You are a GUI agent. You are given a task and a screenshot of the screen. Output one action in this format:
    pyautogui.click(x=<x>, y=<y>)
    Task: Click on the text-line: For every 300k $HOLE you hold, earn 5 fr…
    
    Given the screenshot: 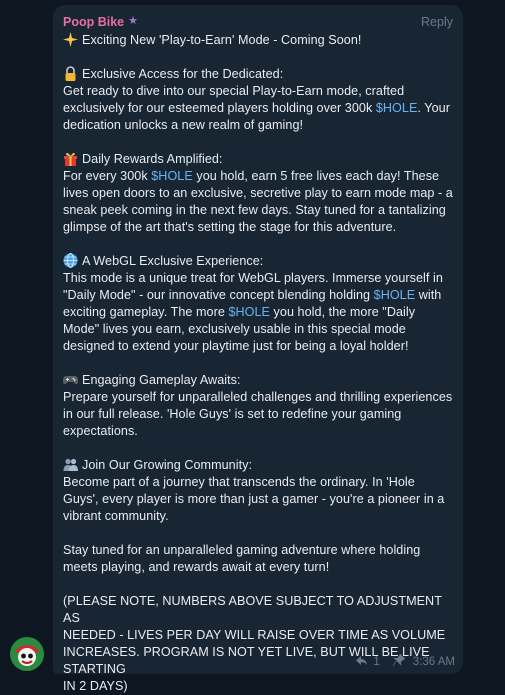 What is the action you would take?
    pyautogui.click(x=258, y=176)
    